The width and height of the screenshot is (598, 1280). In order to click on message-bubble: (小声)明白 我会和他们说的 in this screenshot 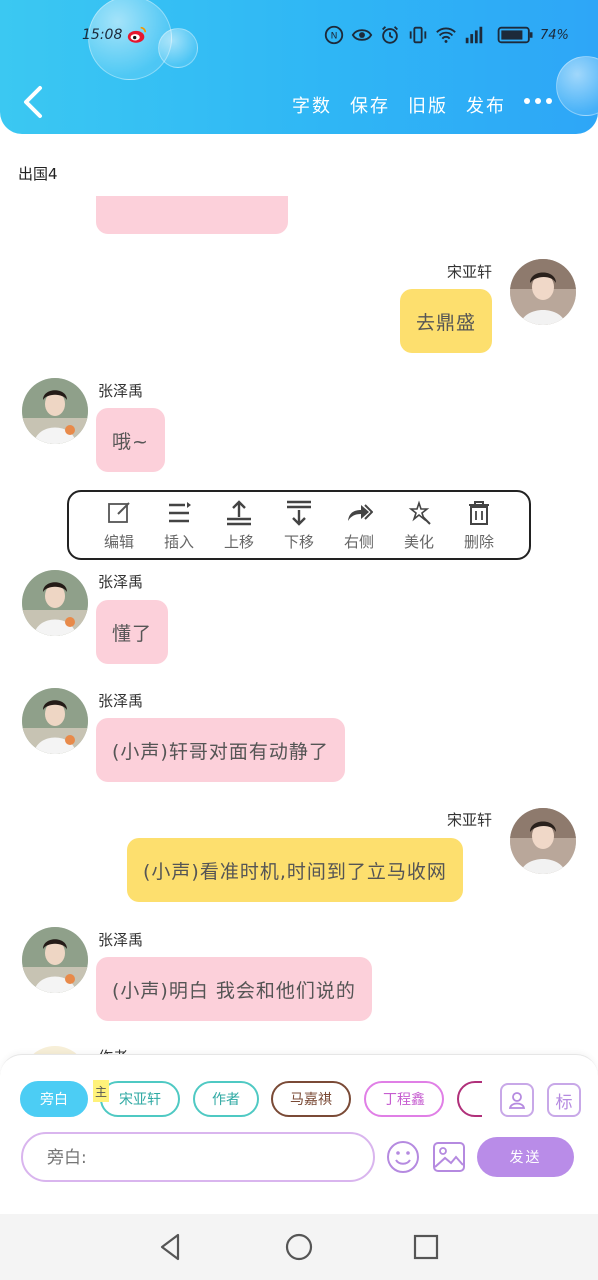, I will do `click(234, 989)`.